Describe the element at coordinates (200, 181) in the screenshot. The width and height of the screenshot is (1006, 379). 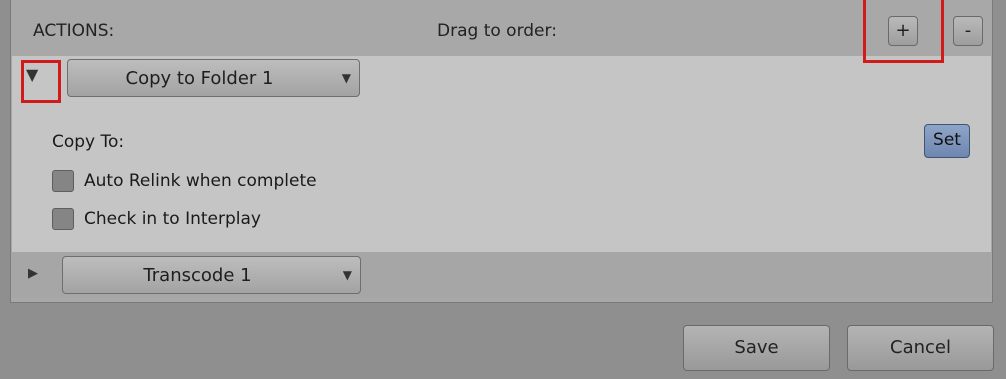
I see `auto-relink-label: Auto Relink when complete` at that location.